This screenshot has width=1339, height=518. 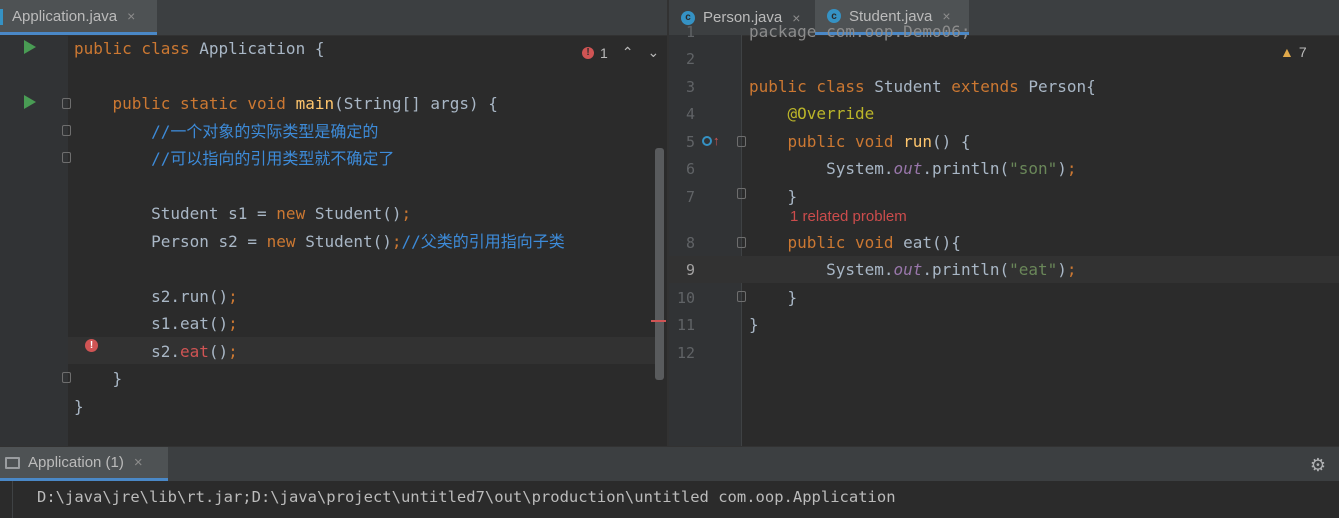 I want to click on code-line: public void eat(){, so click(x=855, y=242).